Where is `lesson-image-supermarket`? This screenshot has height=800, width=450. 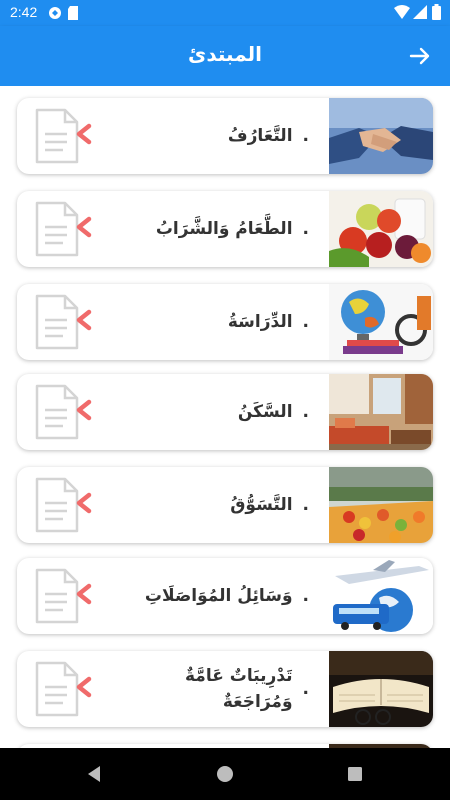
lesson-image-supermarket is located at coordinates (381, 505).